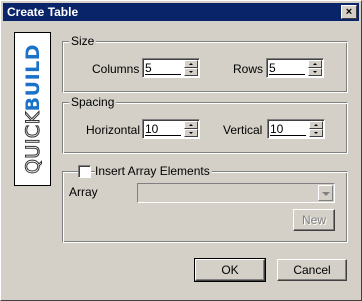  What do you see at coordinates (84, 171) in the screenshot?
I see `insert-array-checkbox` at bounding box center [84, 171].